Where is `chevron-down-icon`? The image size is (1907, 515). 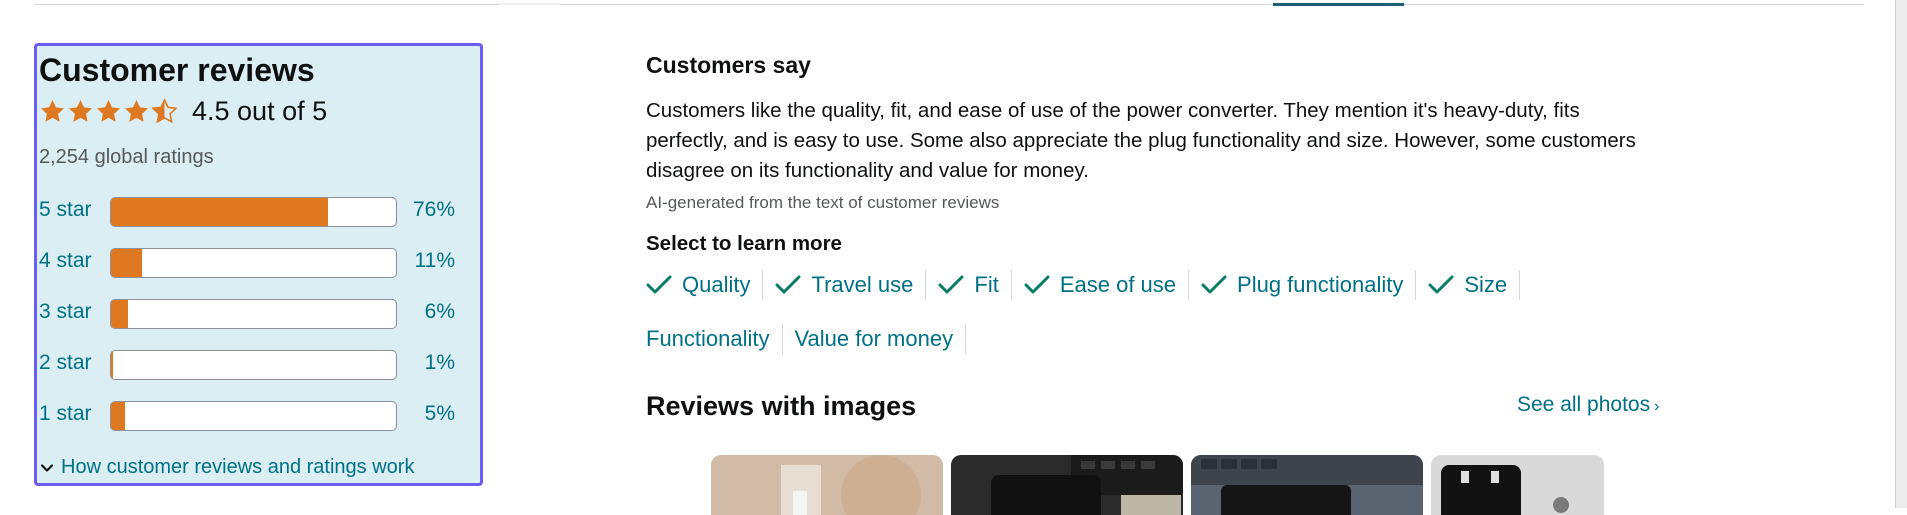 chevron-down-icon is located at coordinates (47, 467).